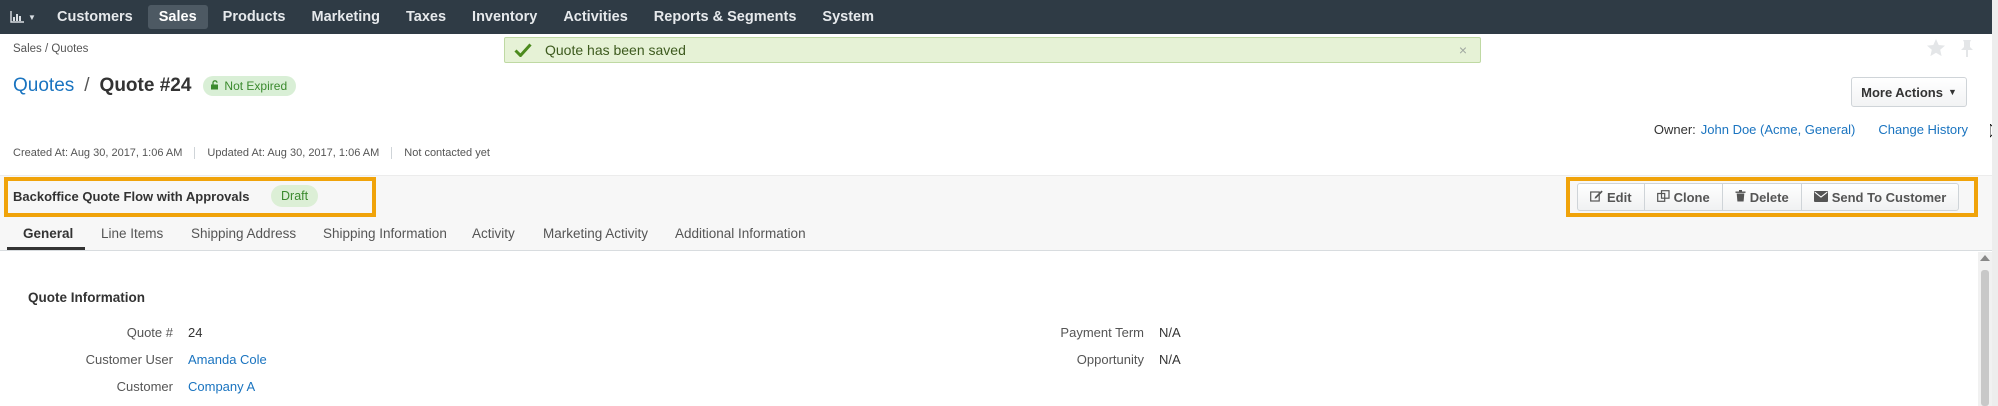 Image resolution: width=1998 pixels, height=406 pixels. Describe the element at coordinates (221, 386) in the screenshot. I see `customer-link: Company A` at that location.